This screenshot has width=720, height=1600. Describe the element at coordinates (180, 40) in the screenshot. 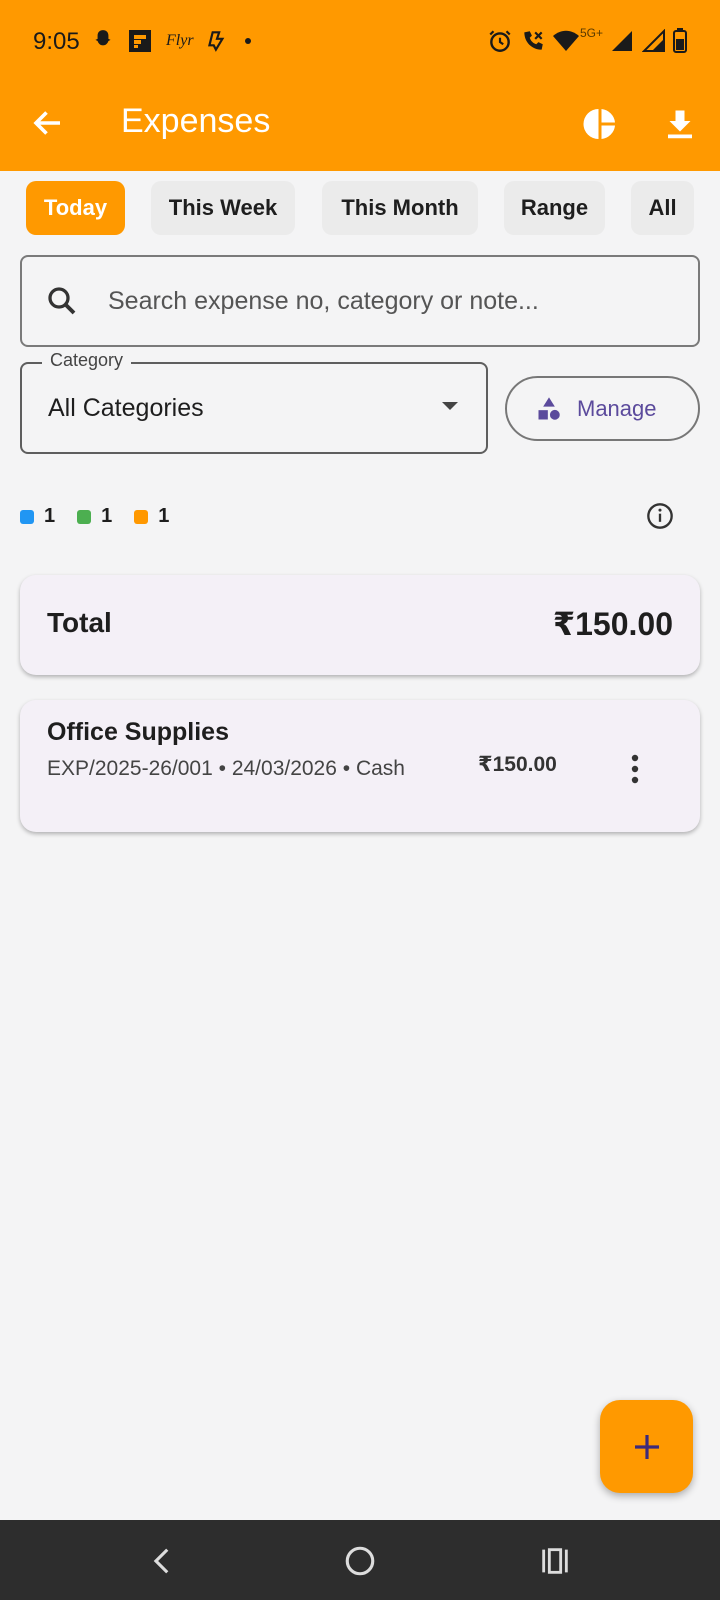

I see `flyr-icon: Flyr` at that location.